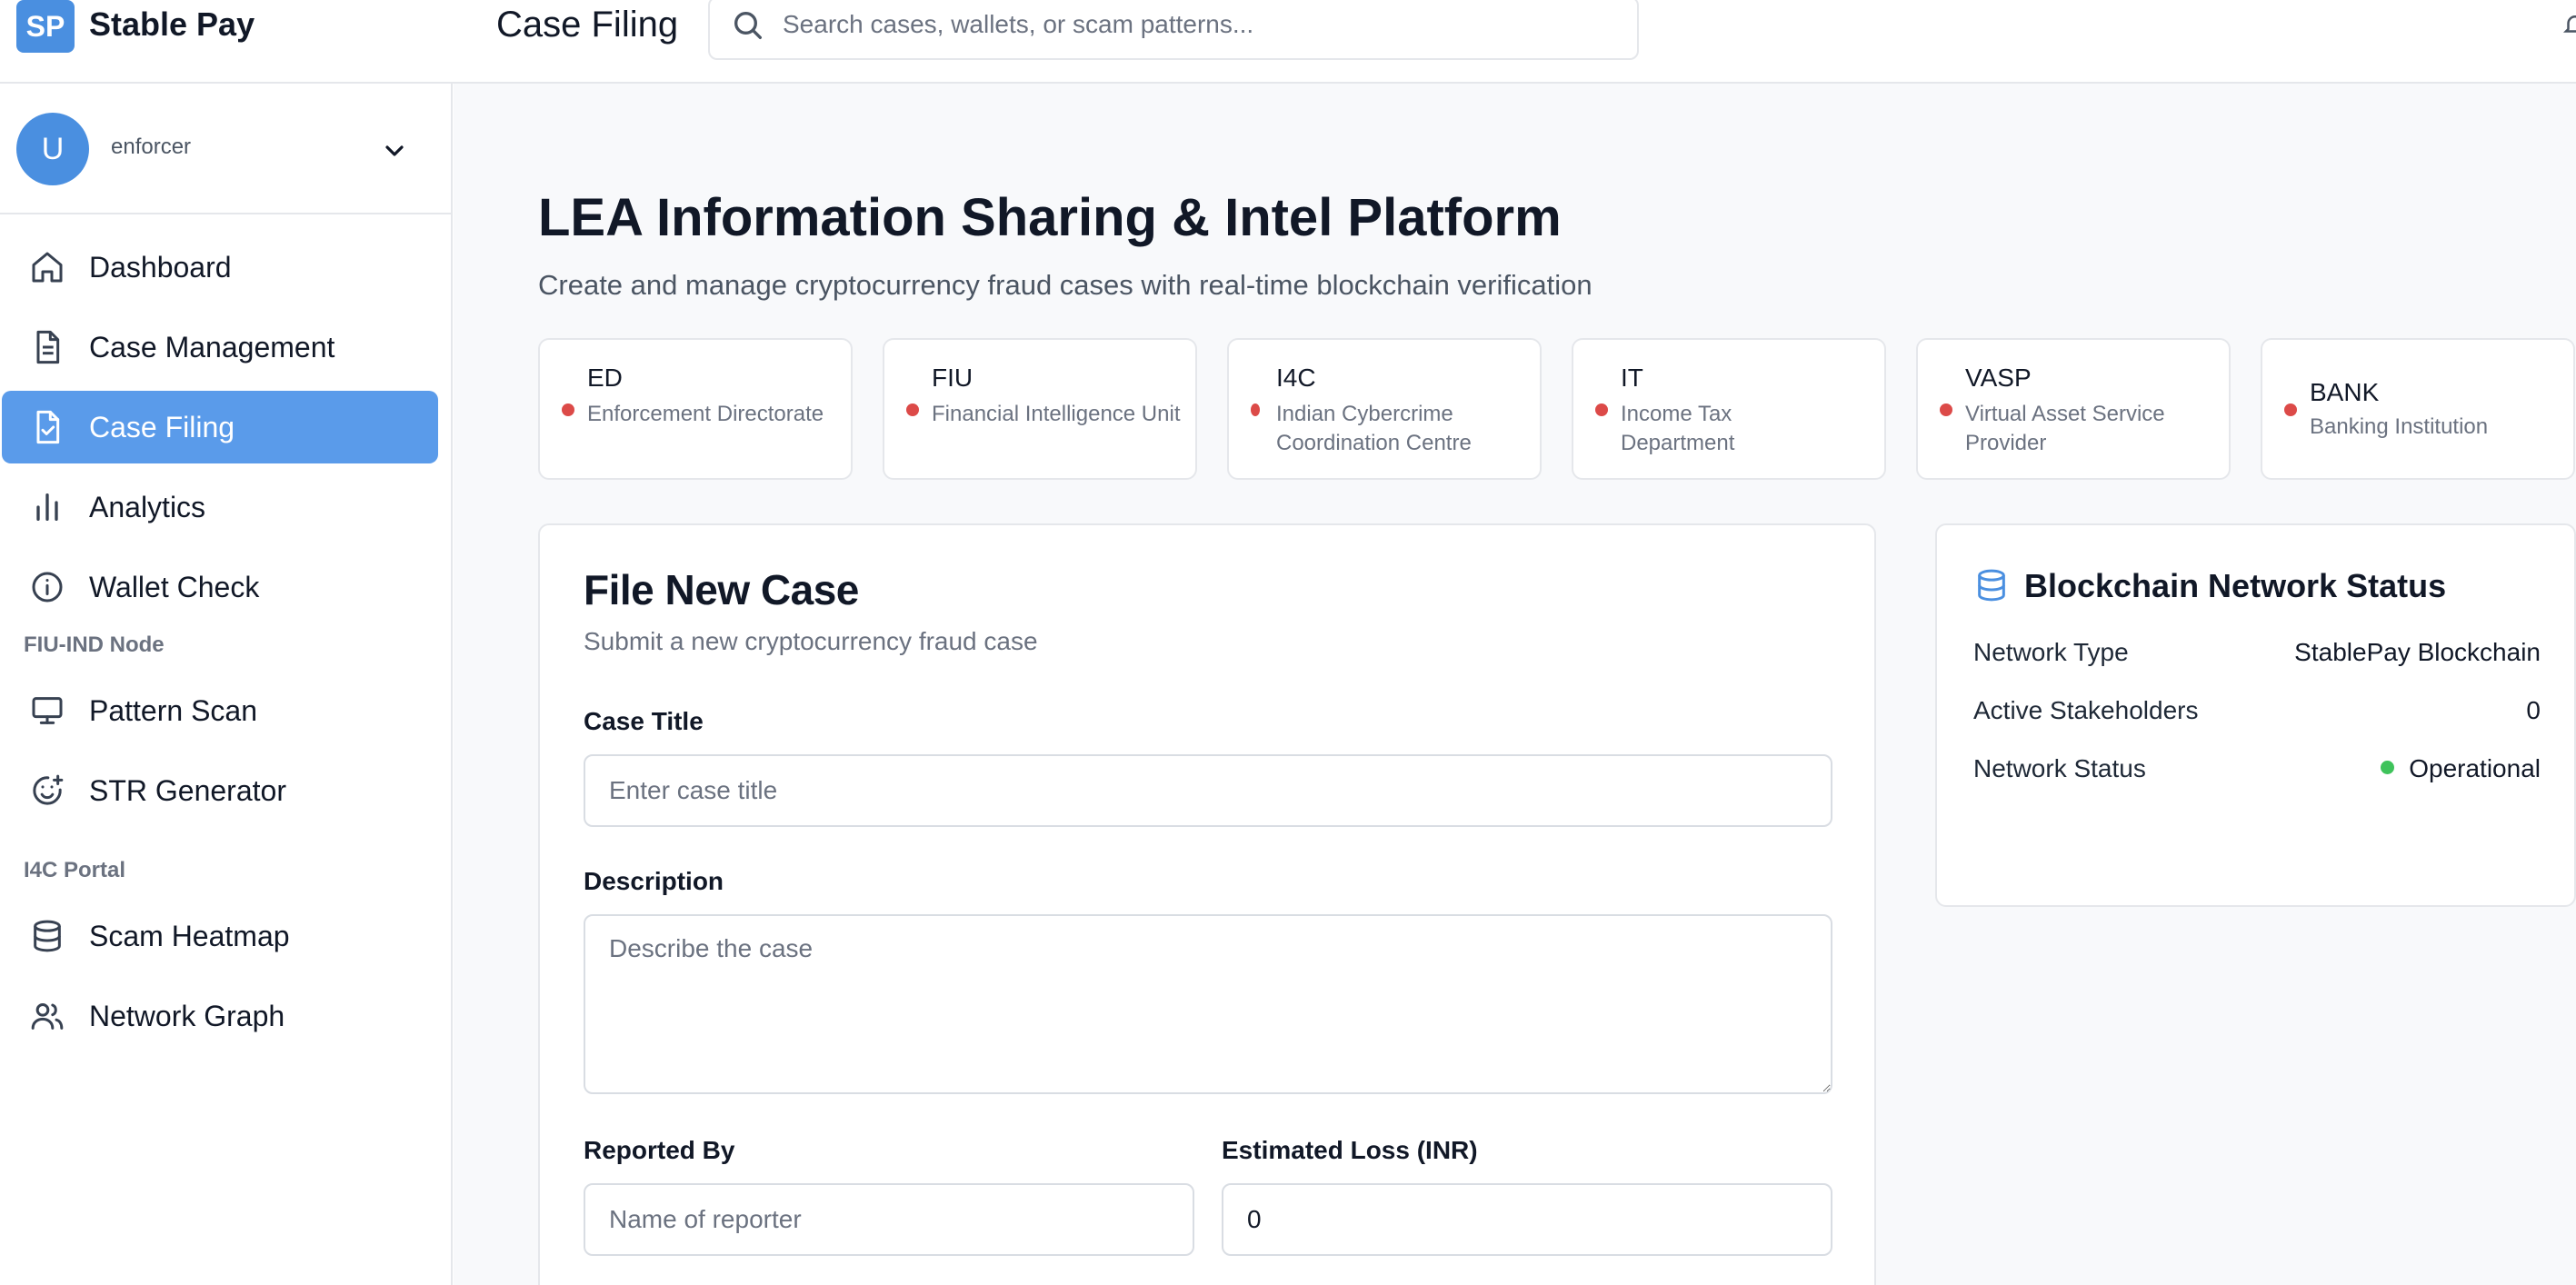  I want to click on sidebar-item-case-management: Case Management, so click(220, 347).